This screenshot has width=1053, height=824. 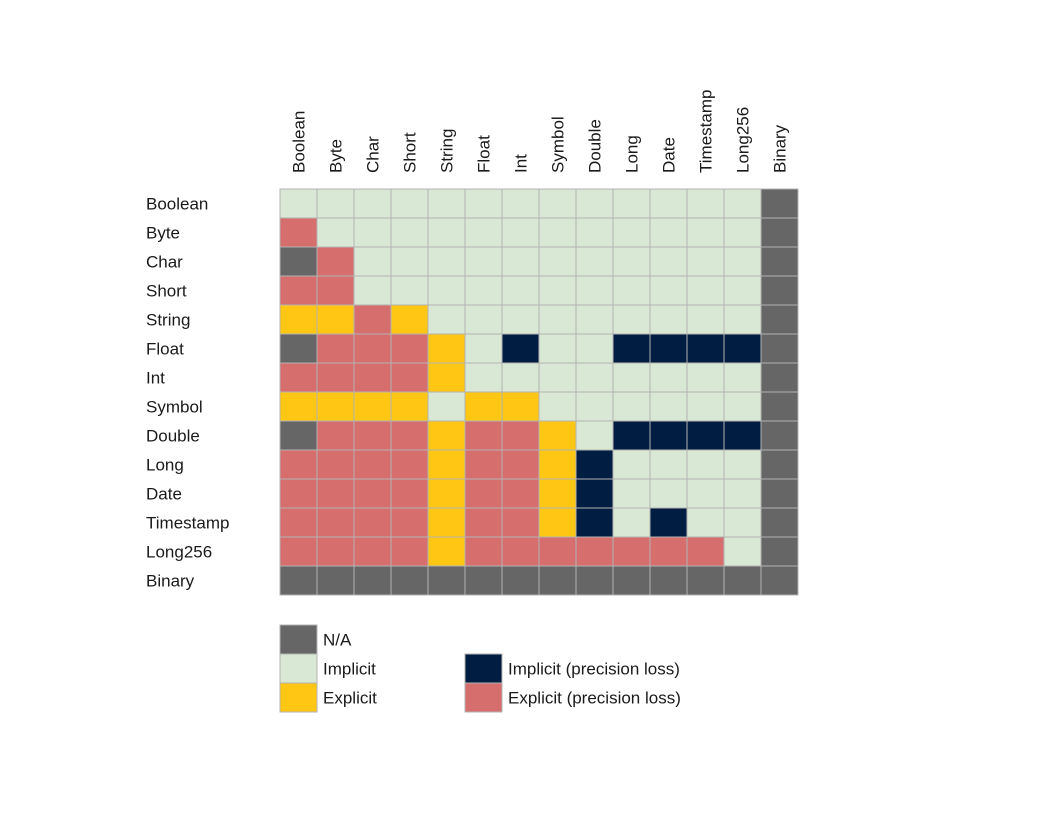 What do you see at coordinates (668, 203) in the screenshot?
I see `cell-boolean-to-date` at bounding box center [668, 203].